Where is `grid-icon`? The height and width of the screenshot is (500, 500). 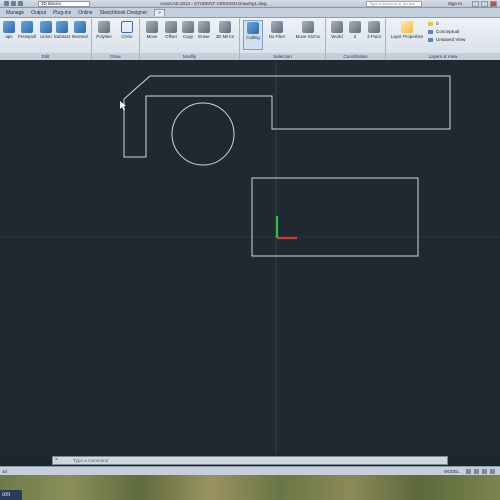
grid-icon is located at coordinates (468, 471).